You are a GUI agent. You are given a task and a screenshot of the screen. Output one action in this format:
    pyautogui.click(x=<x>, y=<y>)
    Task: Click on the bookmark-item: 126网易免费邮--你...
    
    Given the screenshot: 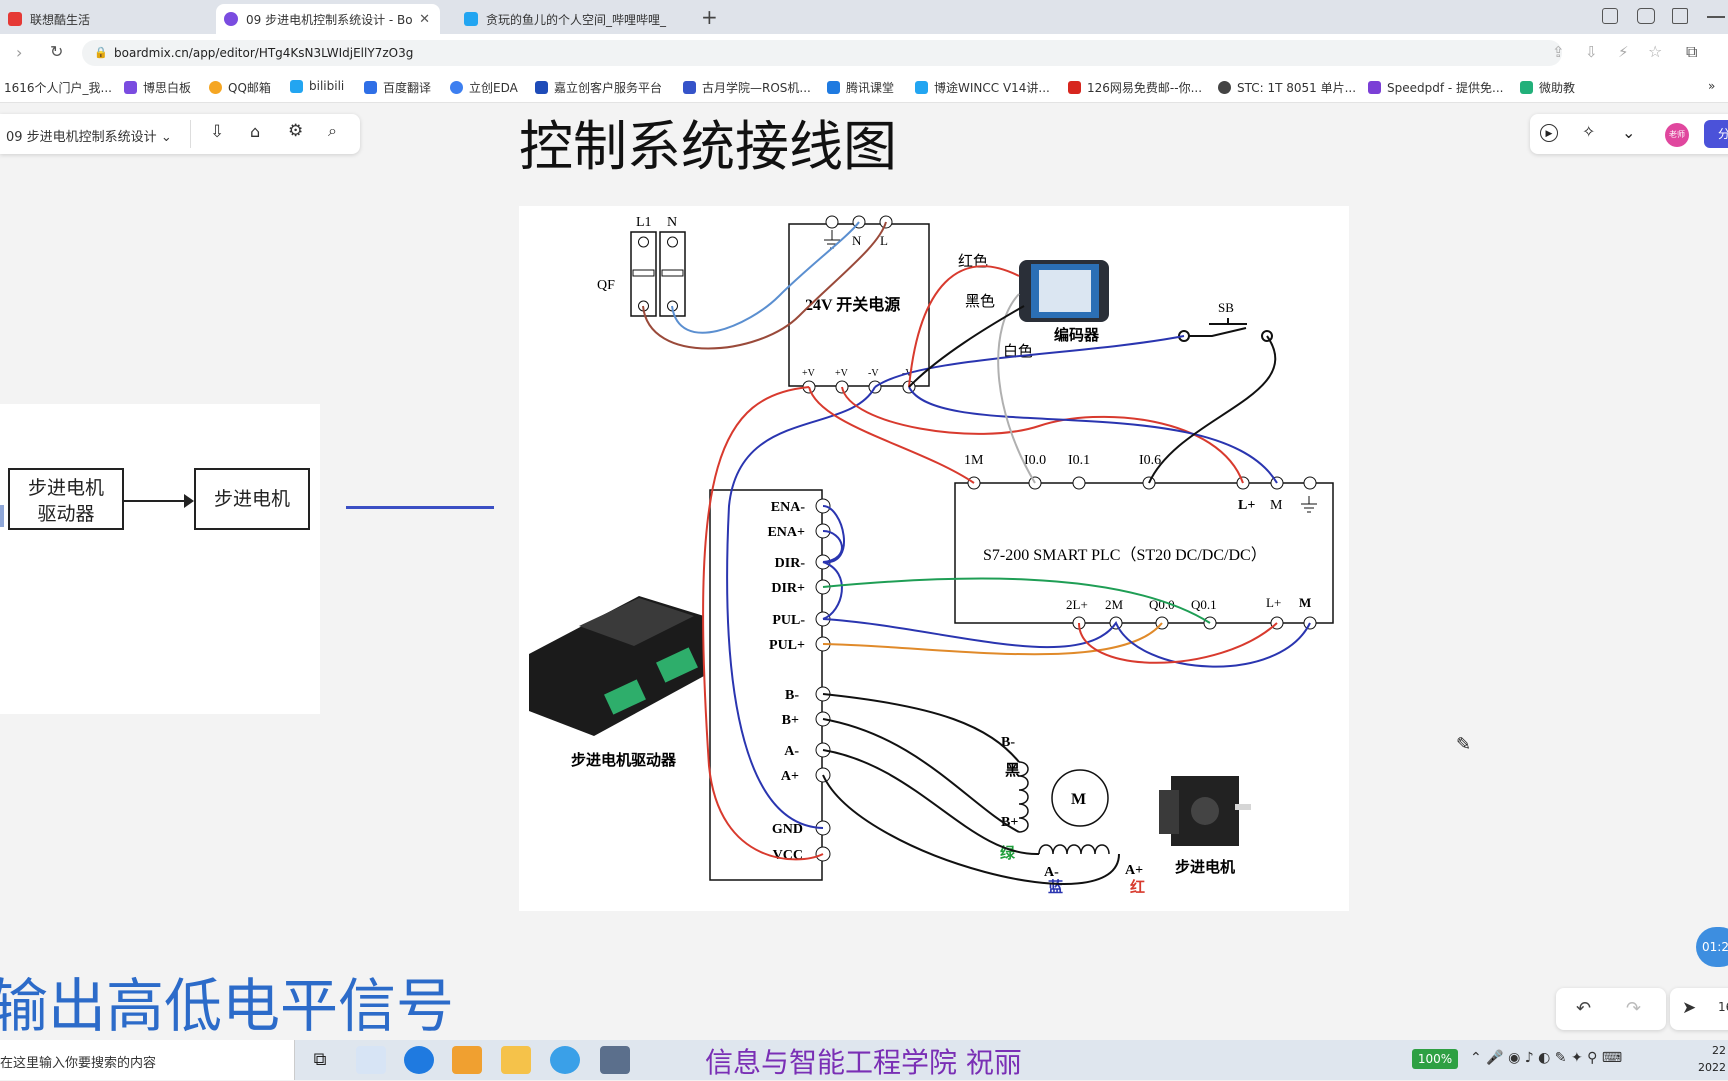 What is the action you would take?
    pyautogui.click(x=1135, y=87)
    